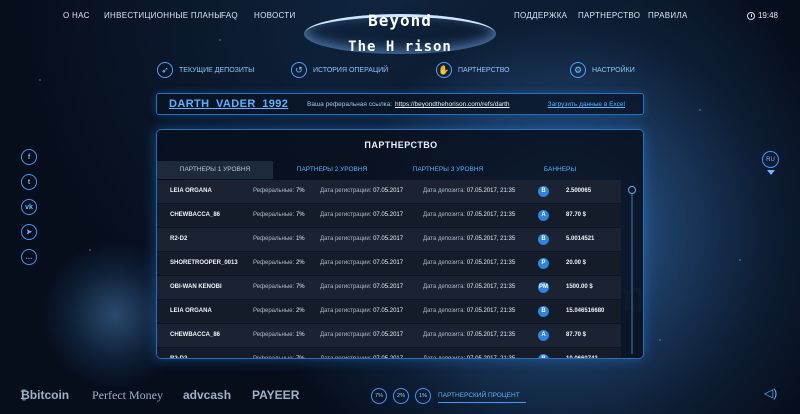  I want to click on payment-system-icon: A, so click(543, 335).